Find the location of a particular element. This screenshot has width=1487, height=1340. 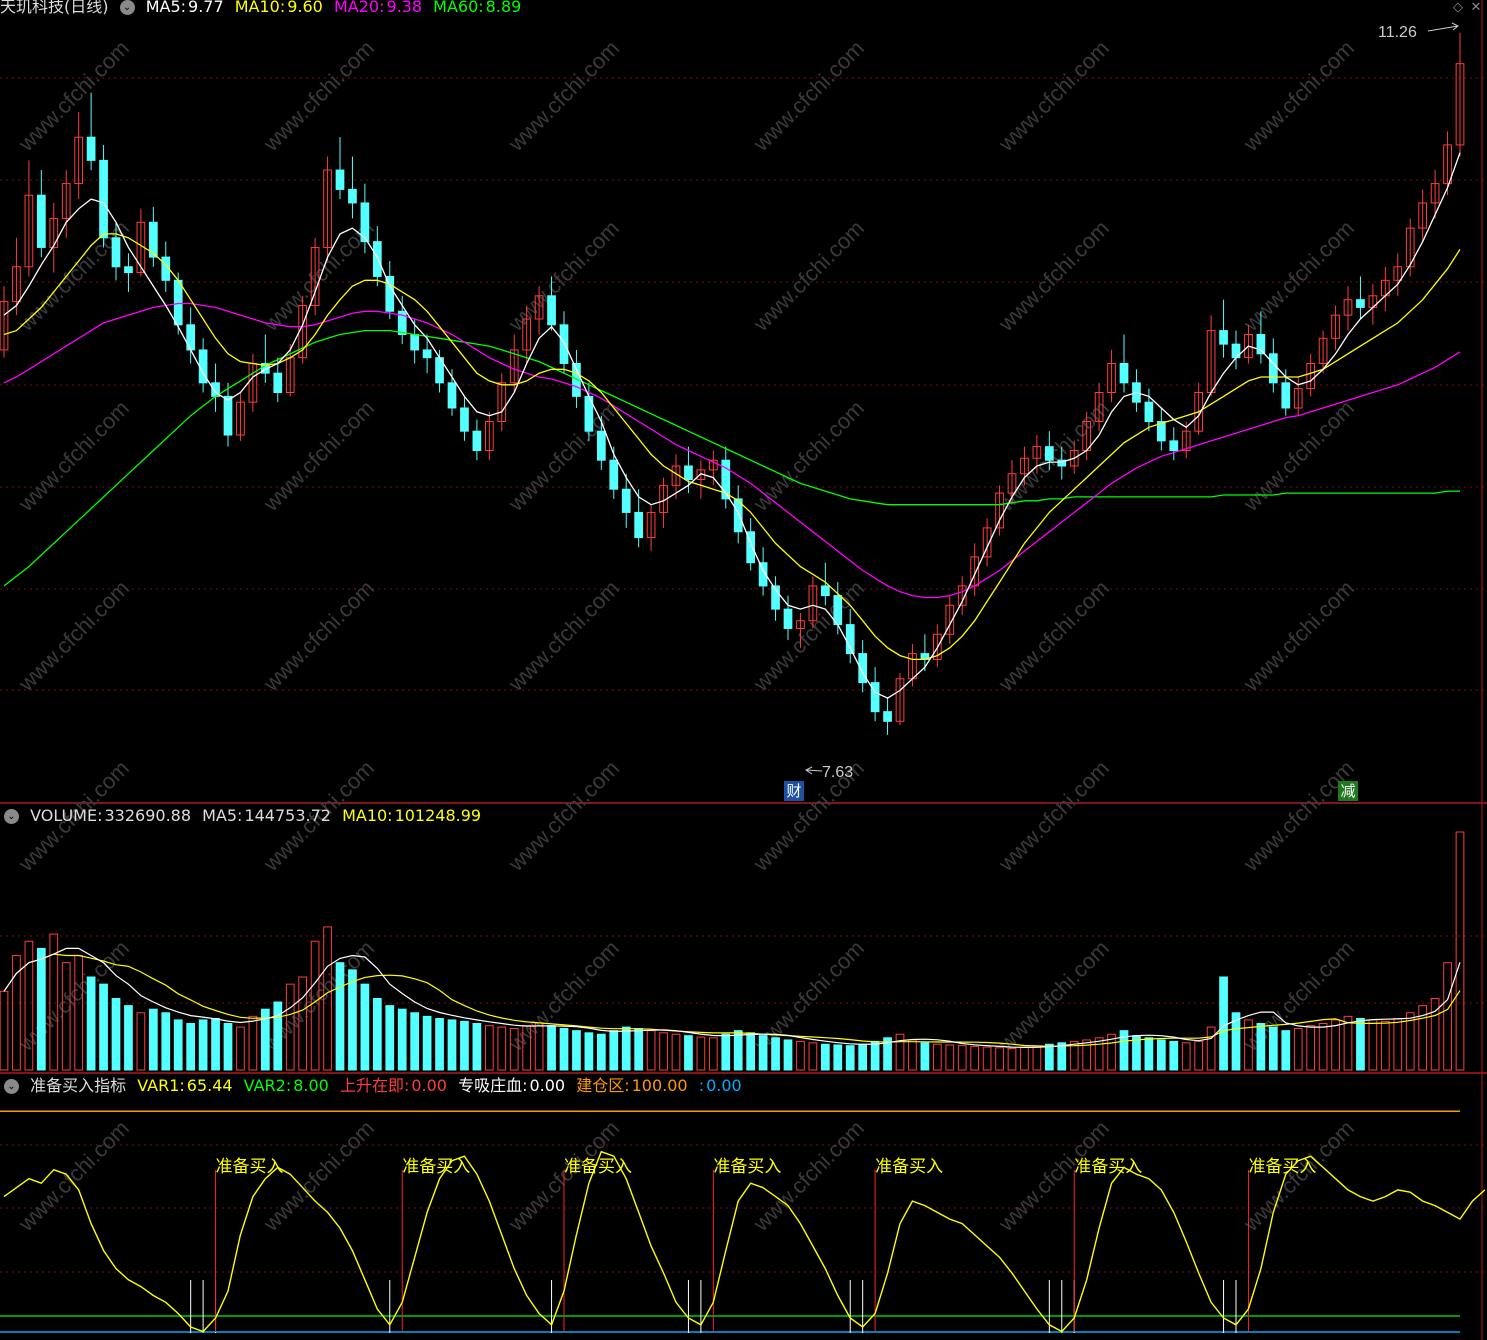

volume-label: VOLUME: is located at coordinates (66, 815).